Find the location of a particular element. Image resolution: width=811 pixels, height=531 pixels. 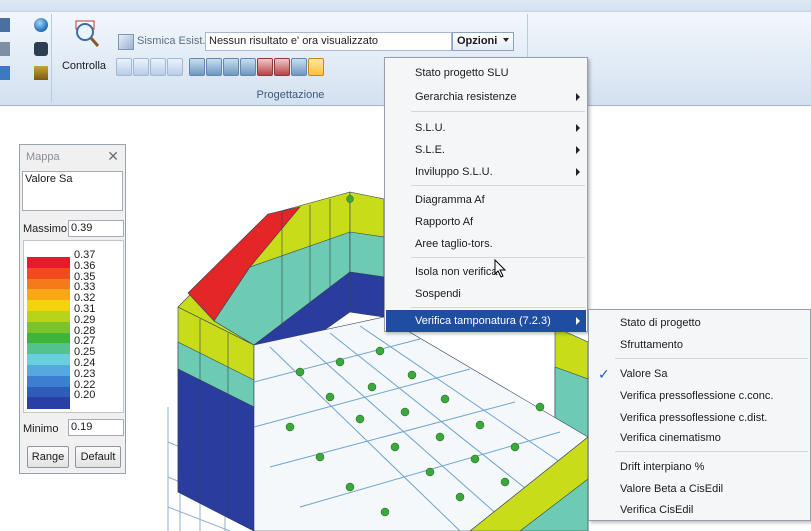

sismica-icon is located at coordinates (126, 42).